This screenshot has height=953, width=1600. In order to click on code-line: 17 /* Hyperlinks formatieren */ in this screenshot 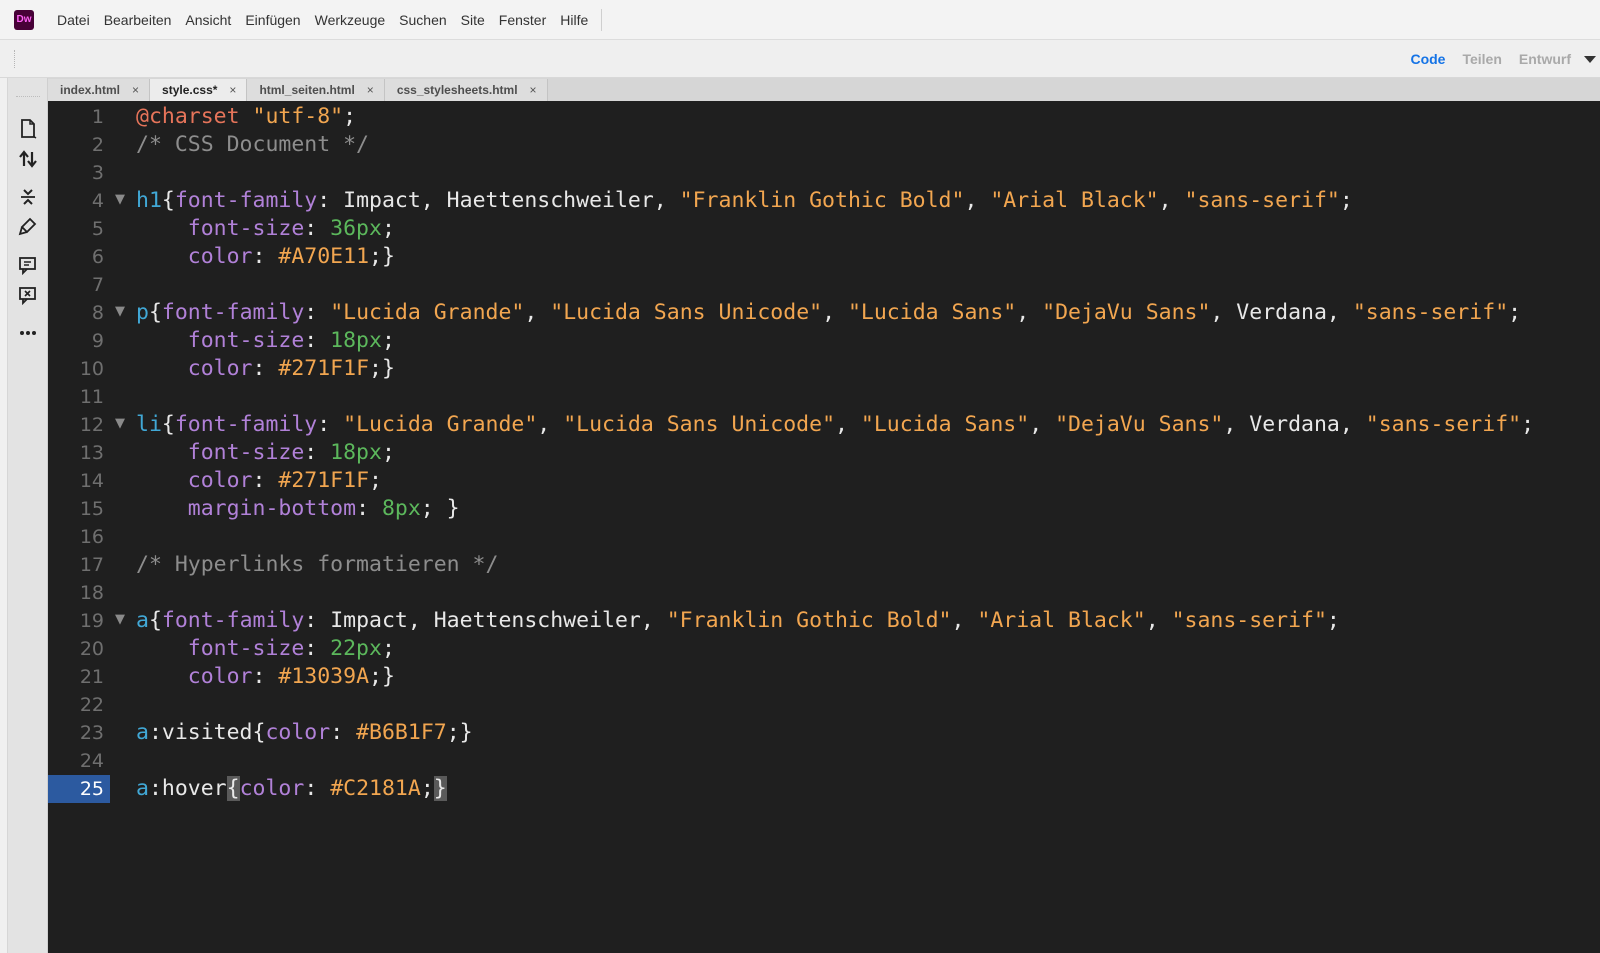, I will do `click(824, 565)`.